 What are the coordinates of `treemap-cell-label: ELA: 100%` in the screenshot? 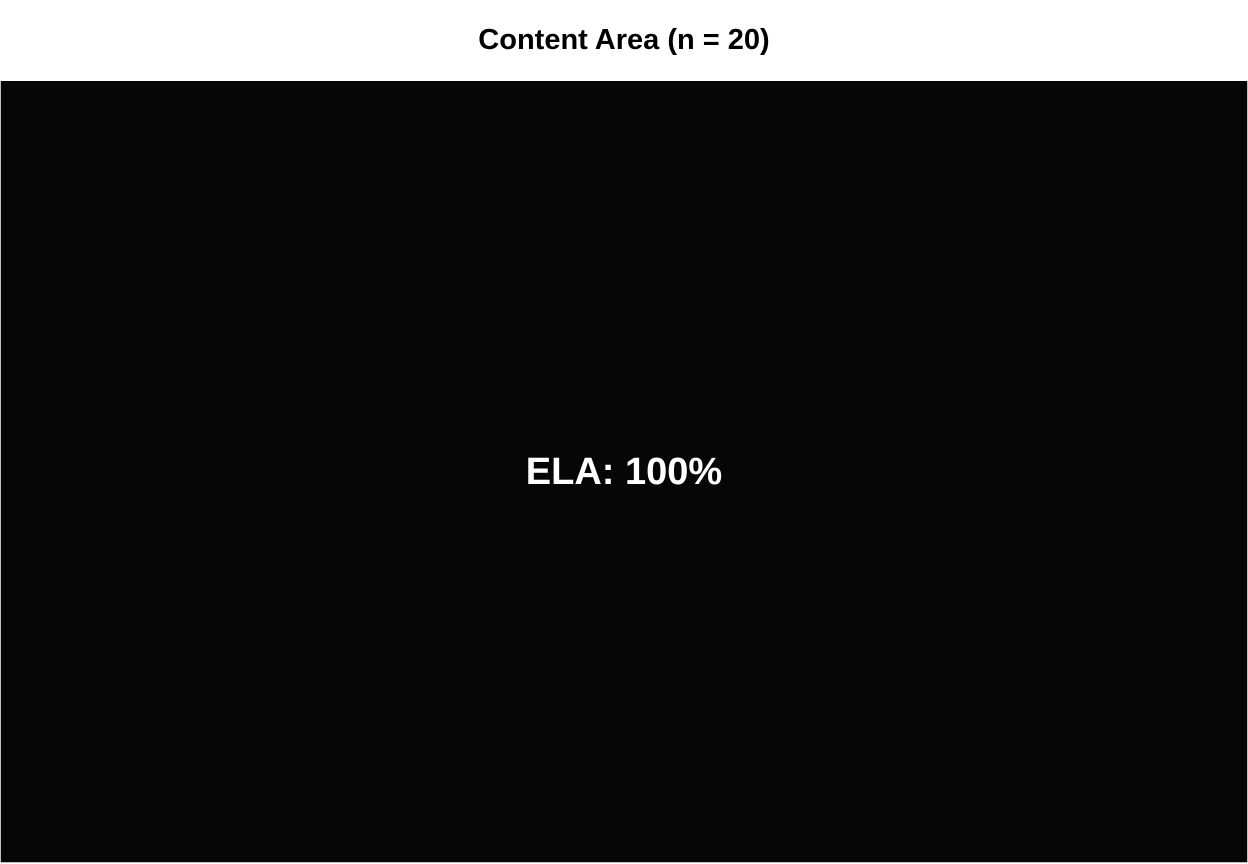 It's located at (624, 472).